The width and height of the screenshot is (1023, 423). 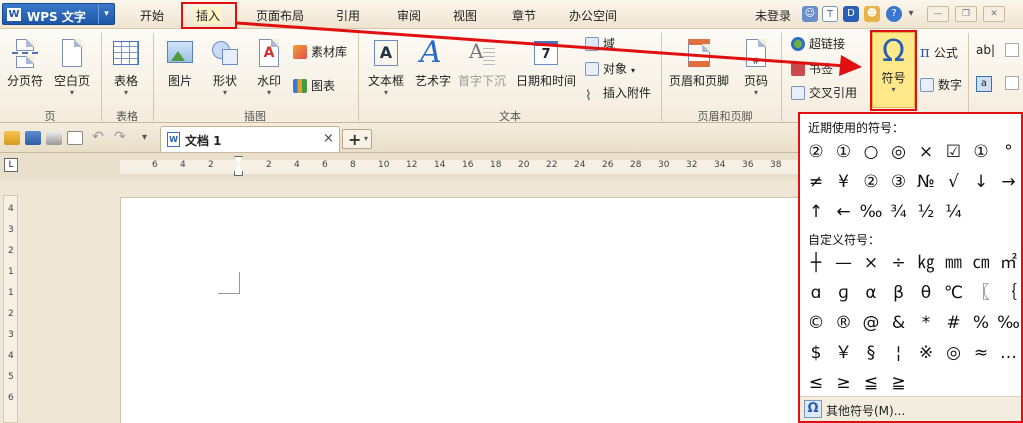 I want to click on annotation-arrow, so click(x=549, y=48).